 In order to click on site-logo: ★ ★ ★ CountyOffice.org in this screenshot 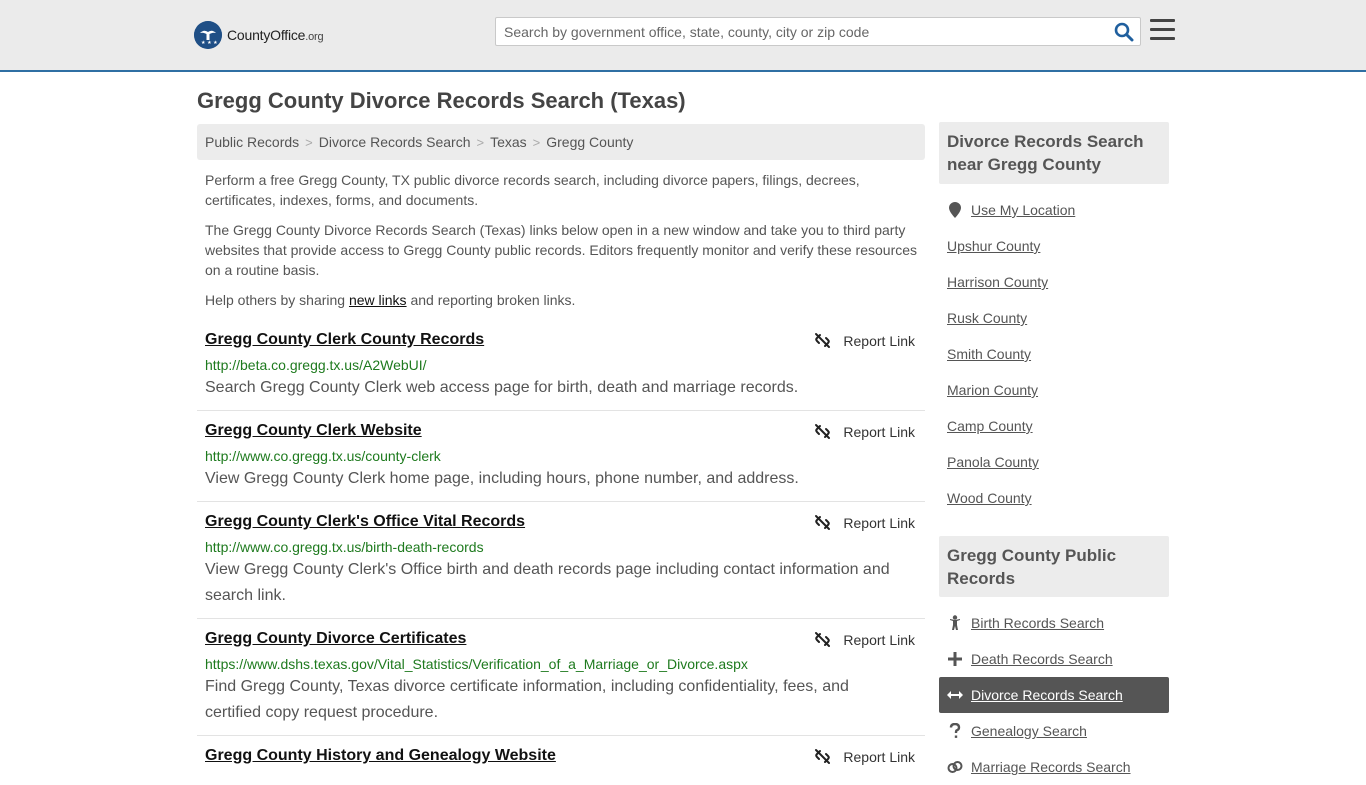, I will do `click(259, 35)`.